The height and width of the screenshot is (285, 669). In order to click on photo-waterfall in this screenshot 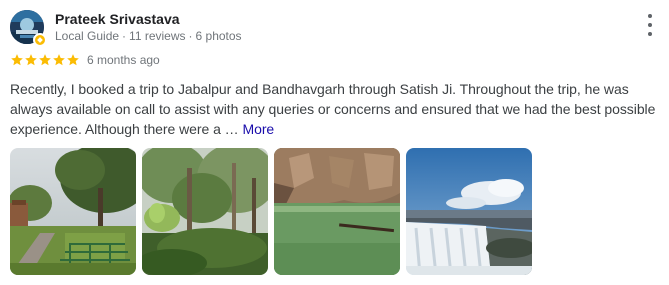, I will do `click(469, 211)`.